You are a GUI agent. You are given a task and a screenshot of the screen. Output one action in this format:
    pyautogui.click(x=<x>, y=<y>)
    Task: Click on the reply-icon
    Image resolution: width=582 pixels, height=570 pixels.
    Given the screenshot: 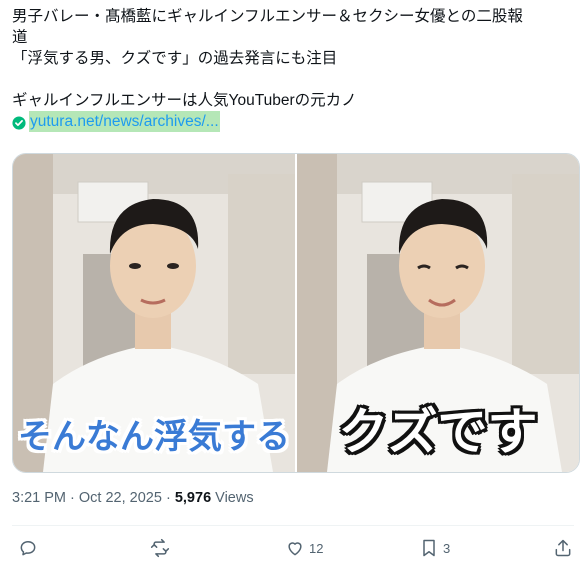 What is the action you would take?
    pyautogui.click(x=28, y=548)
    